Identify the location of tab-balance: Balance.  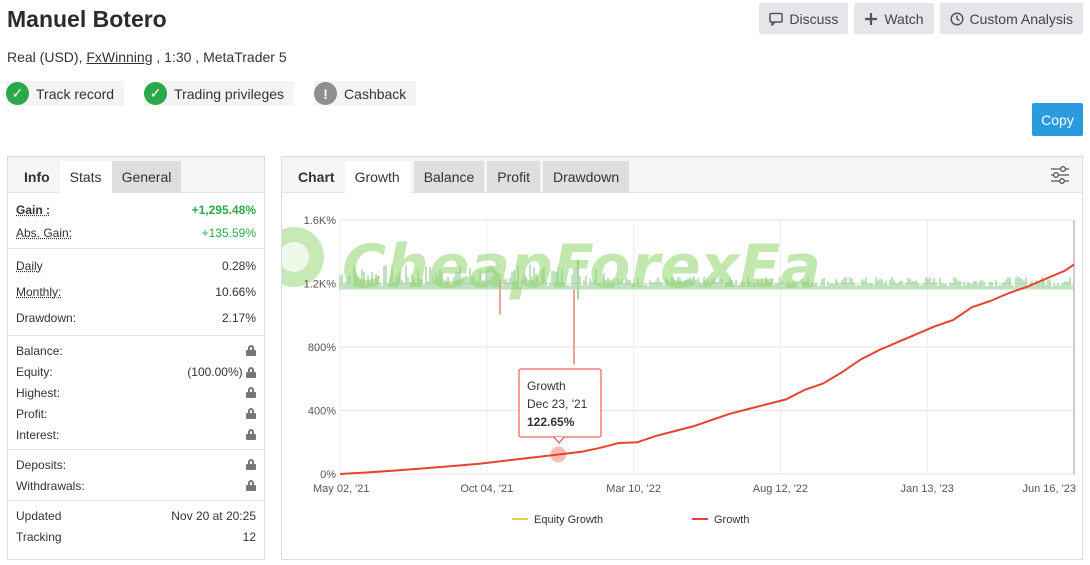
(449, 177).